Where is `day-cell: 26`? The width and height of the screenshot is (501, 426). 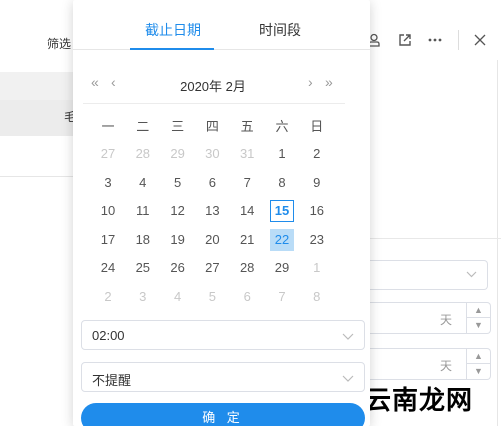
day-cell: 26 is located at coordinates (178, 268).